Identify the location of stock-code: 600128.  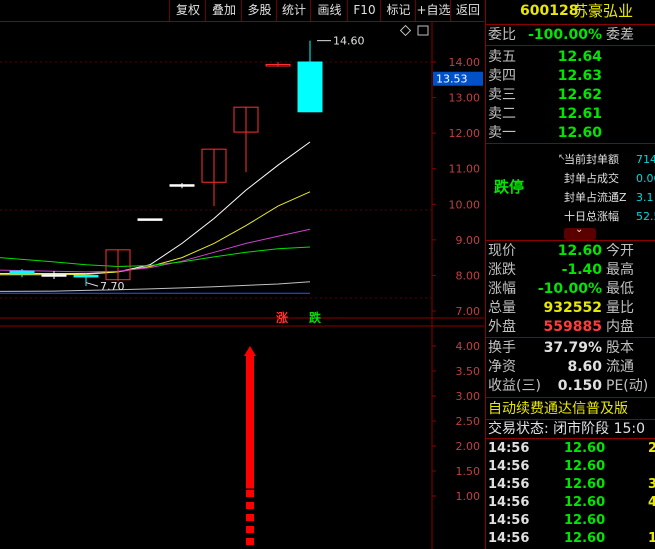
(549, 11).